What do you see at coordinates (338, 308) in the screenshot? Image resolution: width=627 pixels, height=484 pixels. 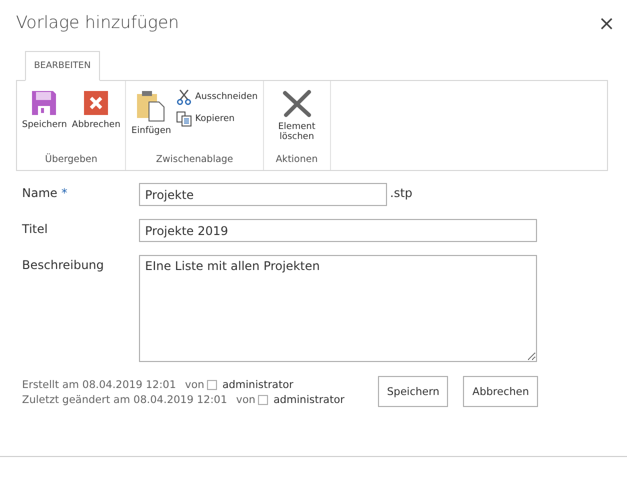 I see `description-field: EIne Liste mit allen Projekten` at bounding box center [338, 308].